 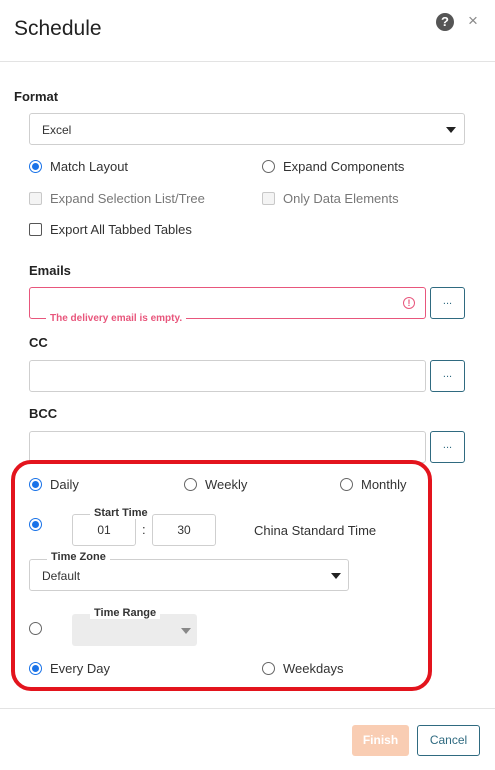 What do you see at coordinates (268, 668) in the screenshot?
I see `weekdays-radio` at bounding box center [268, 668].